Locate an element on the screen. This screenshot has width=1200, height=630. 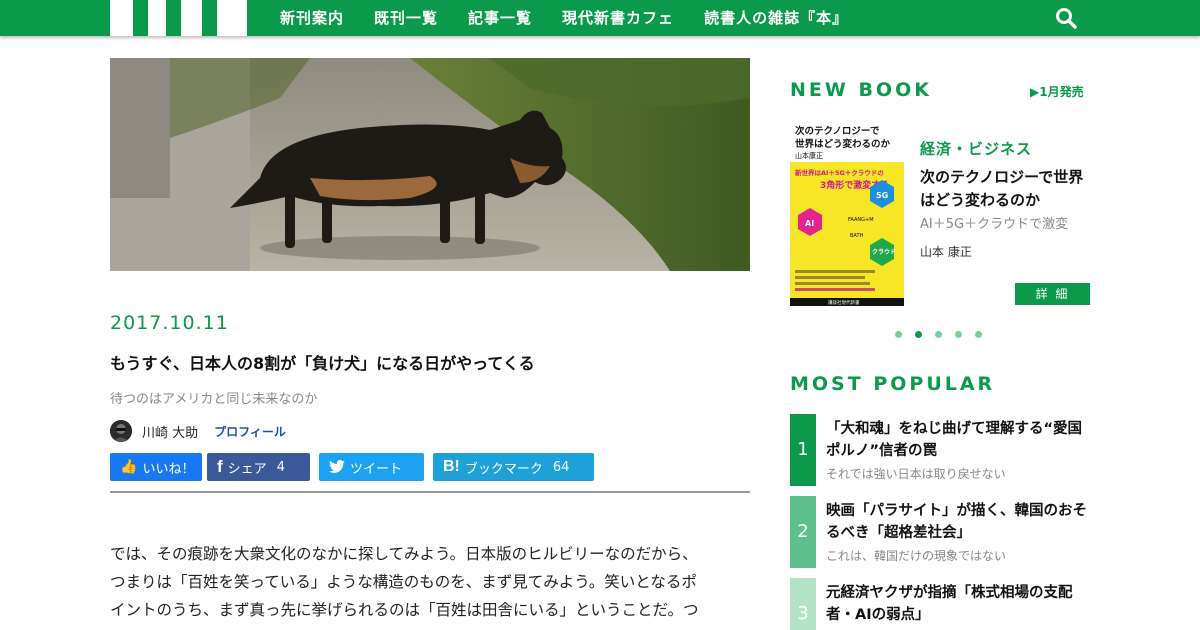
like-label: いいね！ is located at coordinates (168, 469).